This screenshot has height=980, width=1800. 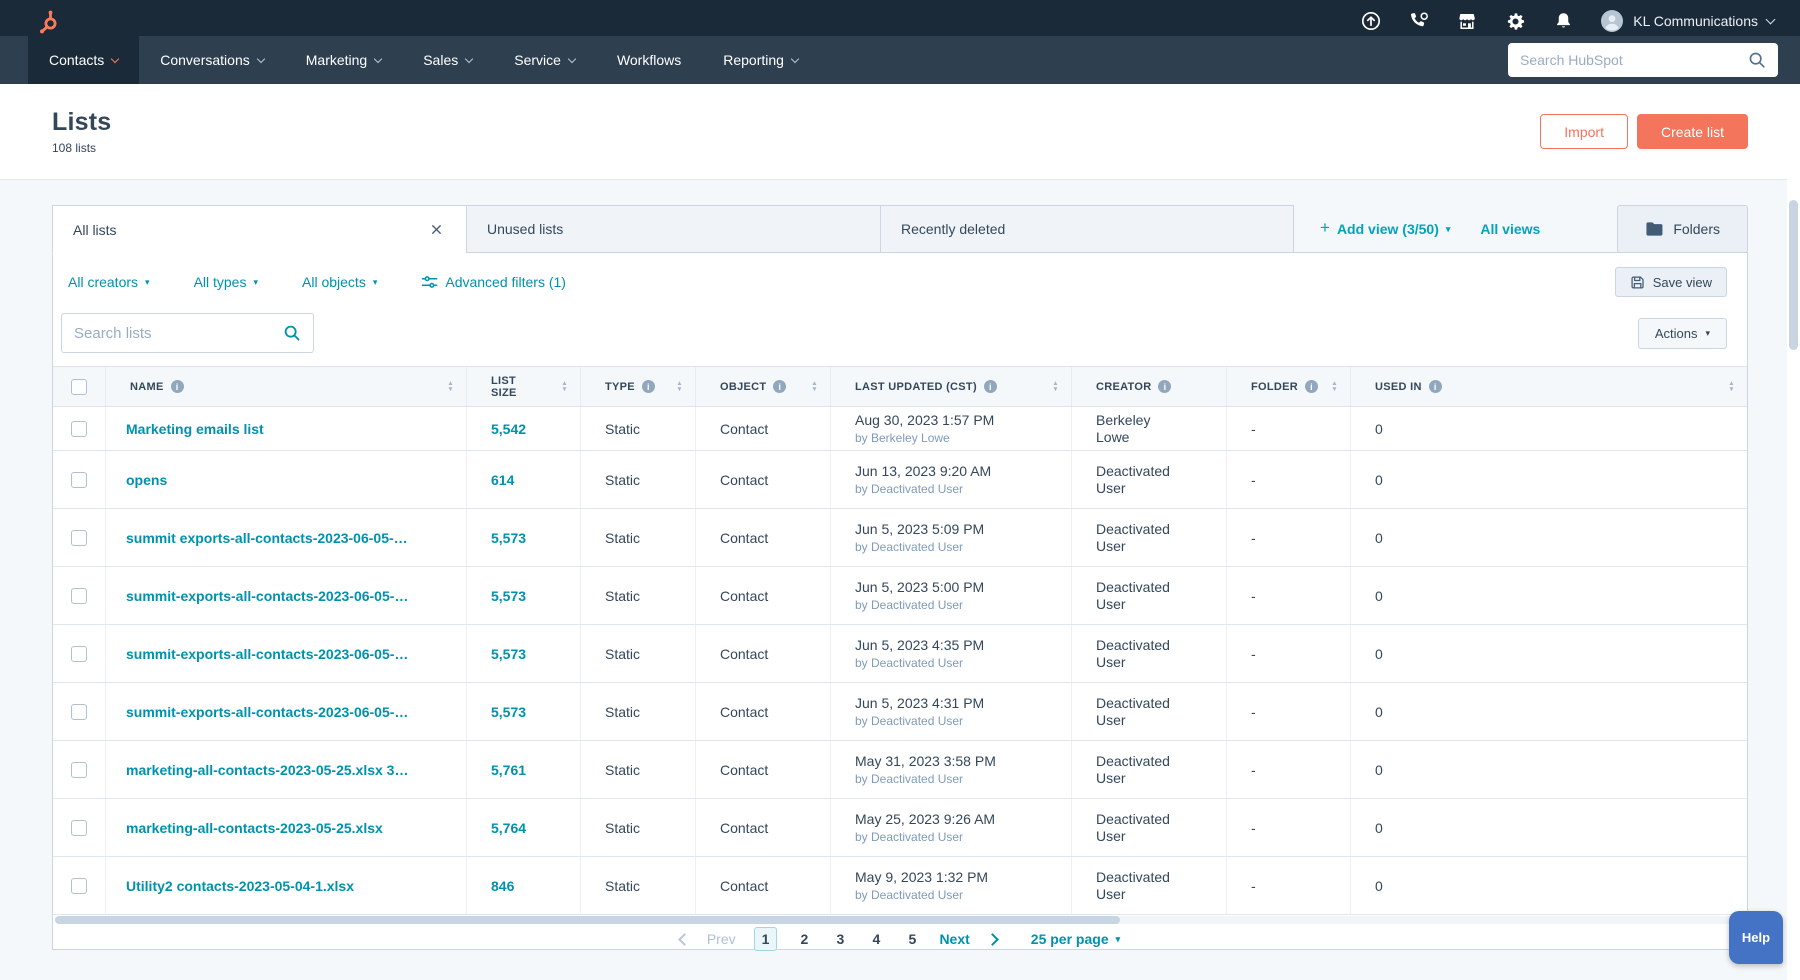 What do you see at coordinates (1692, 131) in the screenshot?
I see `create-list-button: Create list` at bounding box center [1692, 131].